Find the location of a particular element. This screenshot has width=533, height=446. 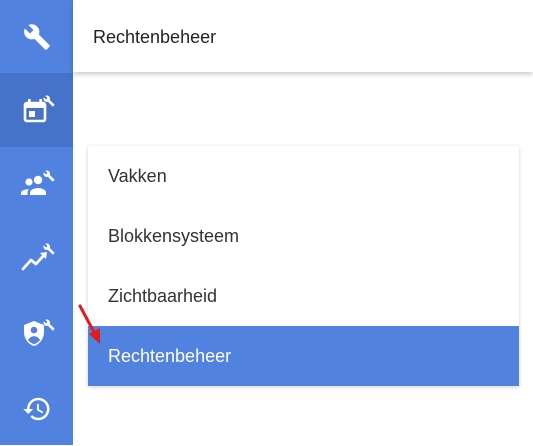

page-title: Rechtenbeheer is located at coordinates (155, 37).